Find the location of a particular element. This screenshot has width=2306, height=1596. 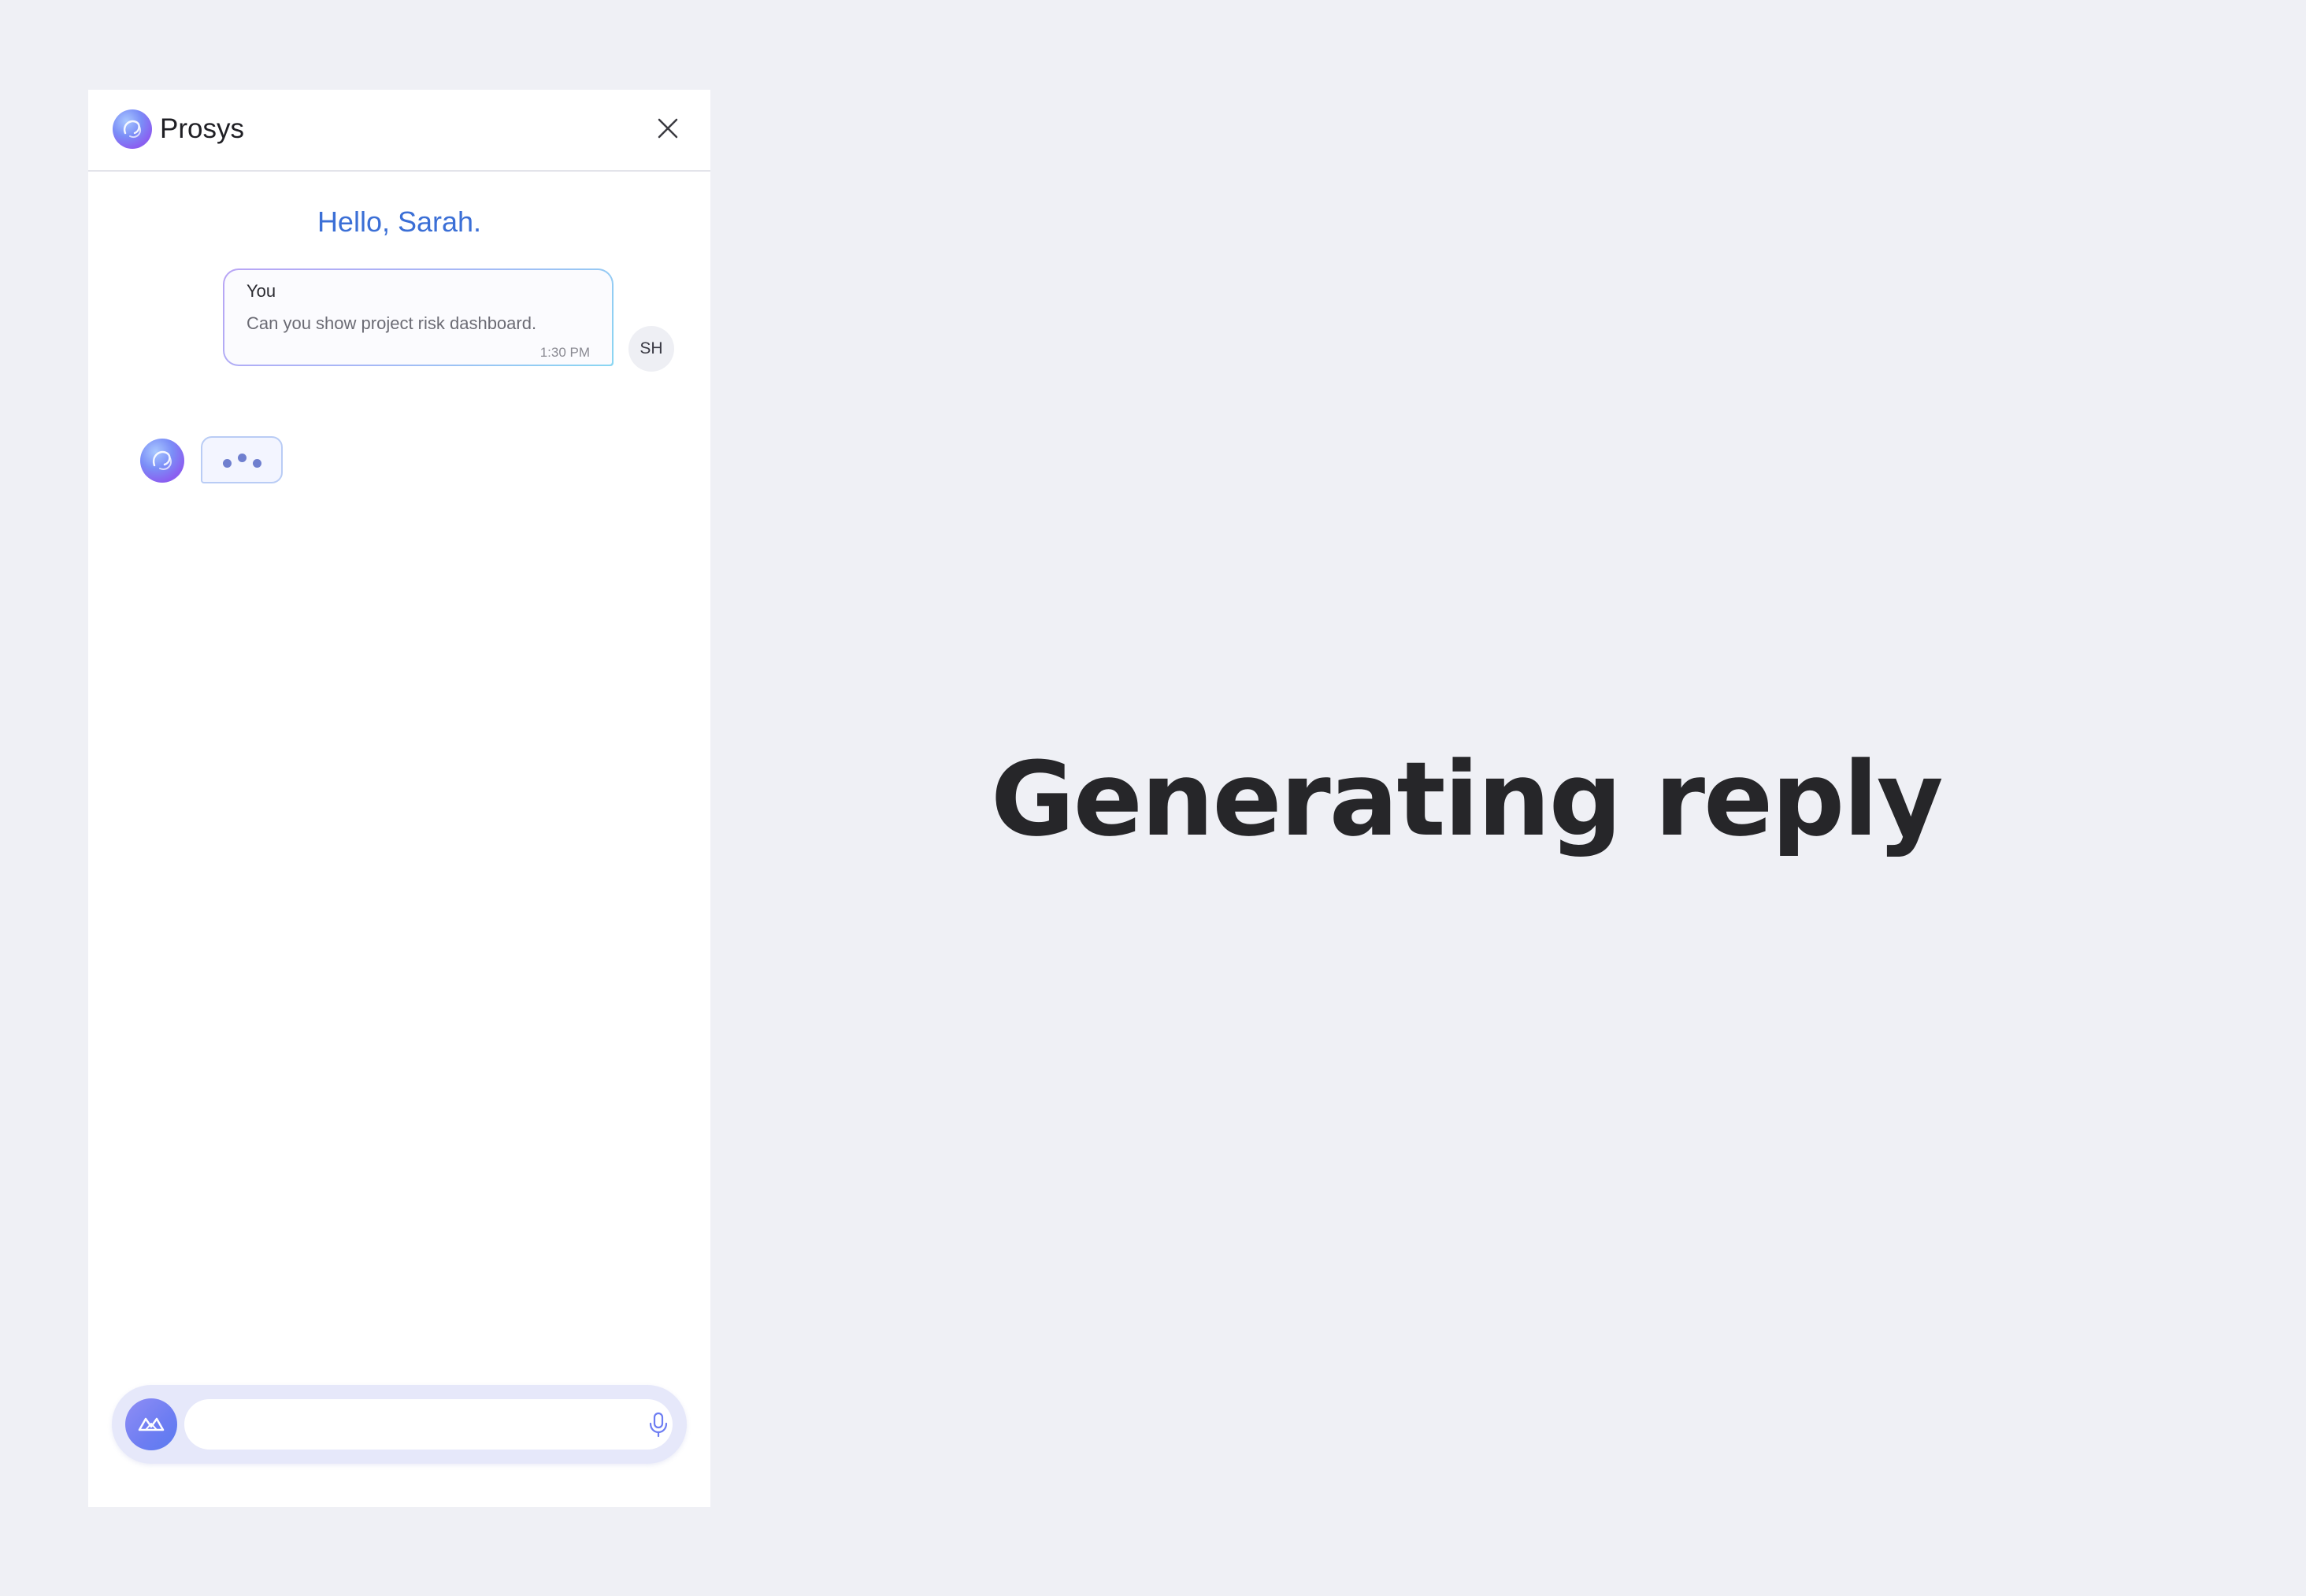

message-composer is located at coordinates (400, 1424).